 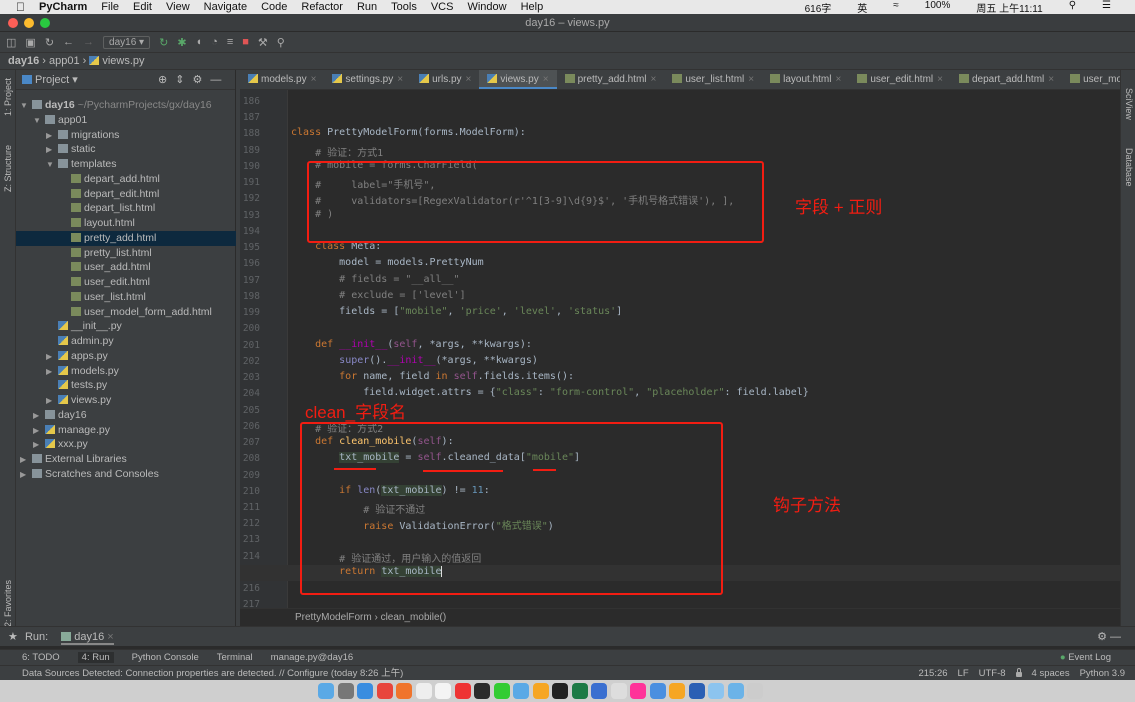 I want to click on code-line: for name, field in self.fields.items():, so click(x=432, y=376).